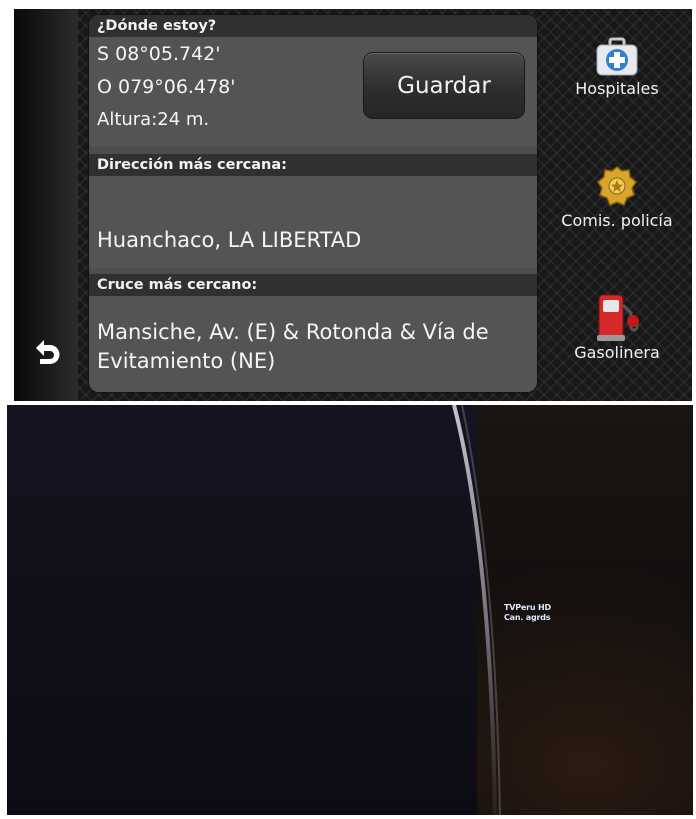 The height and width of the screenshot is (819, 696). Describe the element at coordinates (617, 186) in the screenshot. I see `police-badge-icon` at that location.